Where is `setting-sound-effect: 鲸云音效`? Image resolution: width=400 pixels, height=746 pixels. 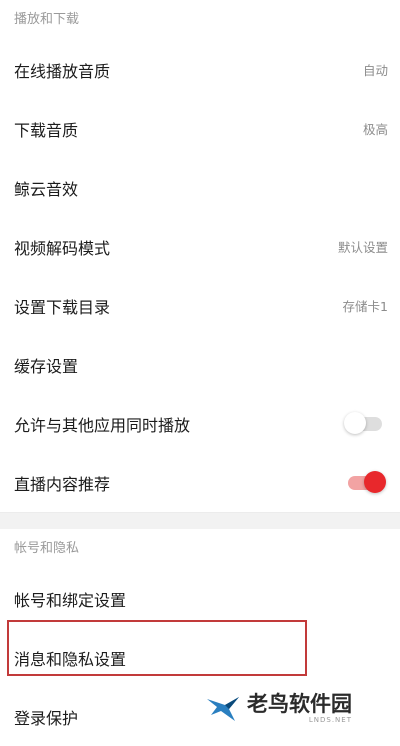 setting-sound-effect: 鲸云音效 is located at coordinates (200, 187).